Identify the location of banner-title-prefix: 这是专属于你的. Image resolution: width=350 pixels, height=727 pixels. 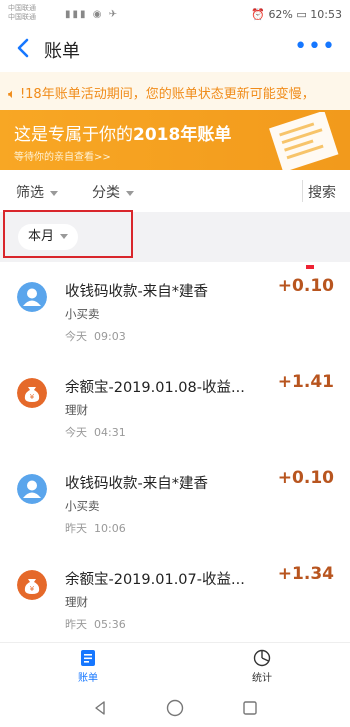
(73, 135).